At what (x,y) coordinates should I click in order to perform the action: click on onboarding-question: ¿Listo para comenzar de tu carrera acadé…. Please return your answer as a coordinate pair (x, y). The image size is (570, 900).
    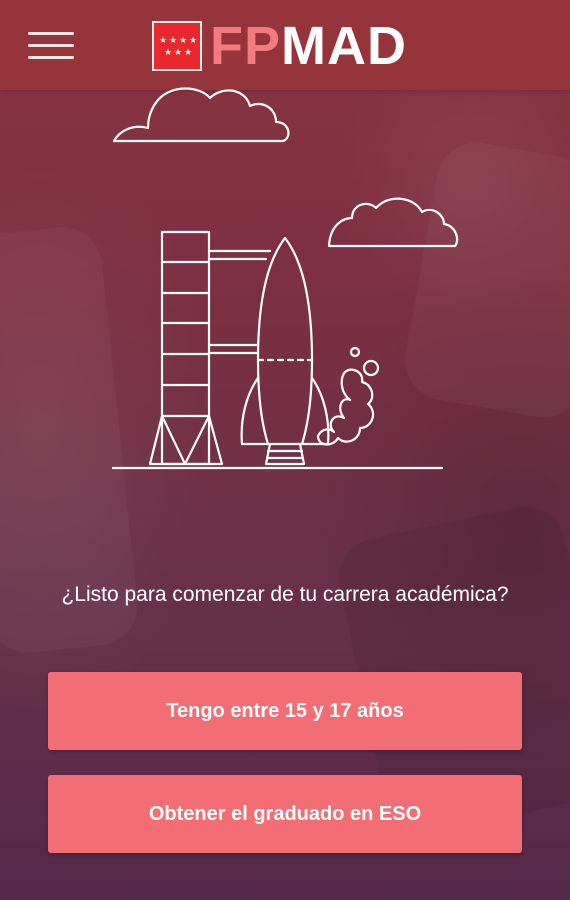
    Looking at the image, I should click on (285, 594).